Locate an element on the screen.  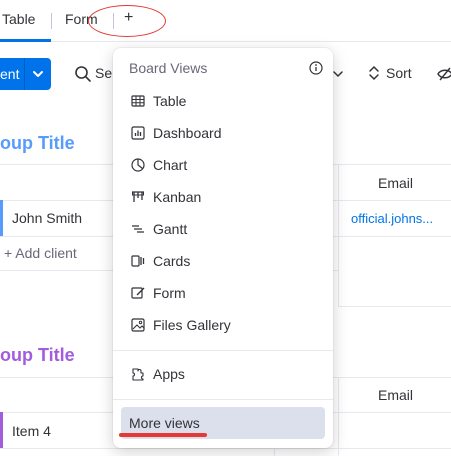
menu-item-label: Gantt is located at coordinates (170, 229).